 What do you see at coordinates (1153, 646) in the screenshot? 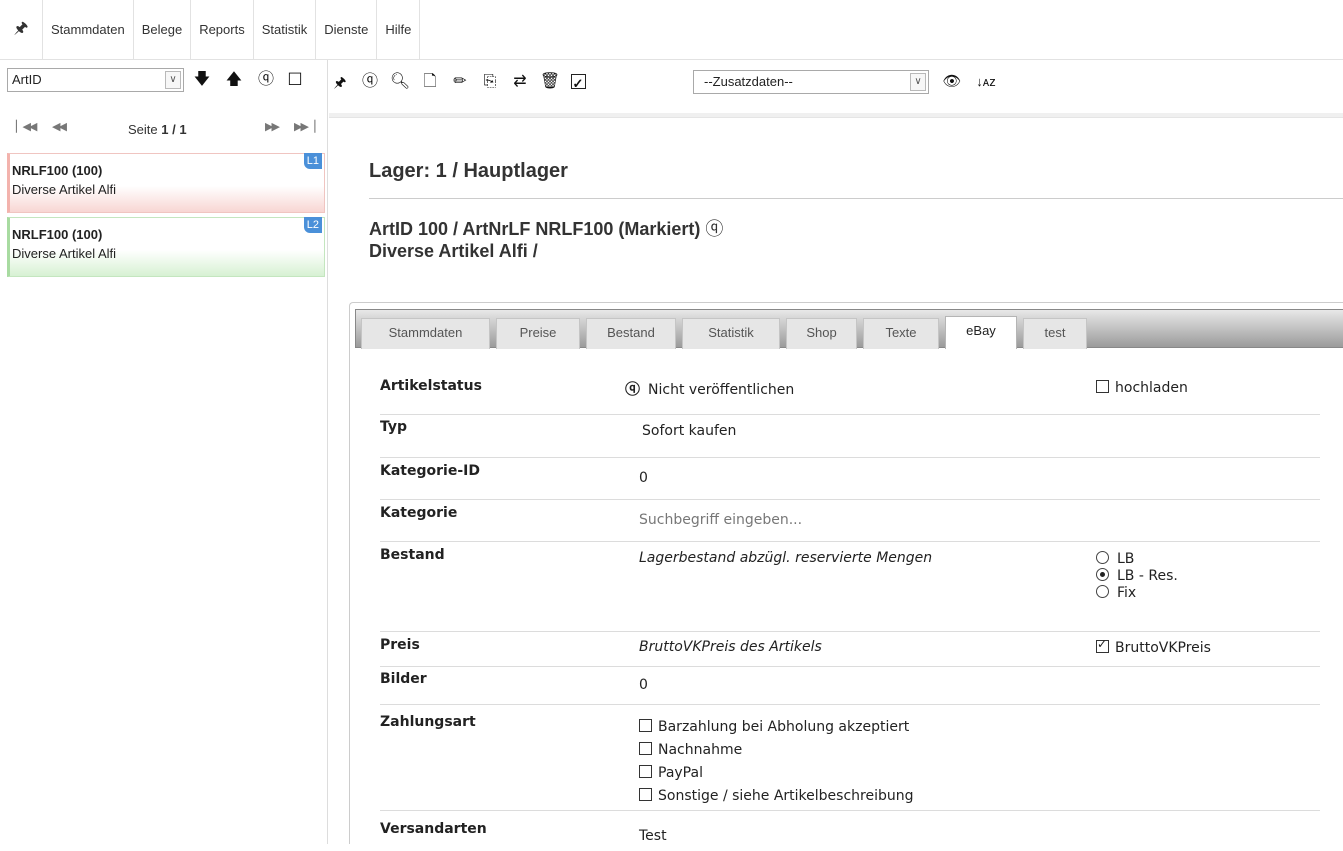
I see `bruttovkpreis-checkbox: BruttoVKPreis` at bounding box center [1153, 646].